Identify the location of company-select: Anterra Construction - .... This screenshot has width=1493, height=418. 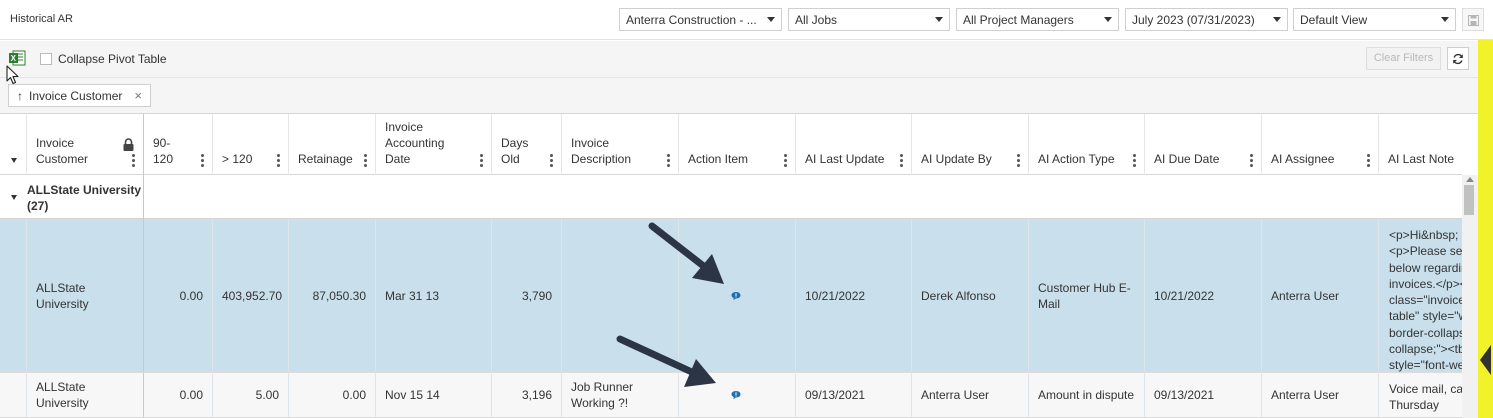
(700, 19).